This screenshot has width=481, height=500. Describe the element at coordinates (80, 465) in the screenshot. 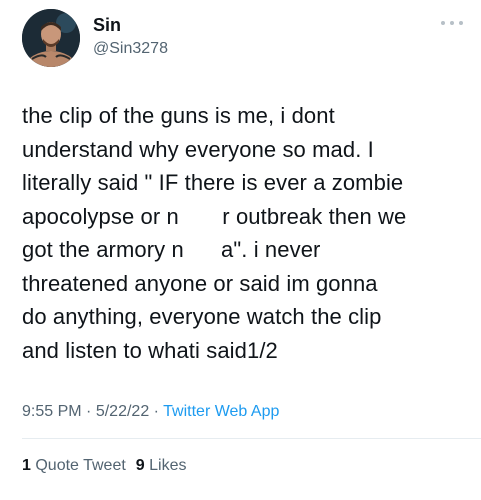

I see `quote-label: Quote Tweet` at that location.